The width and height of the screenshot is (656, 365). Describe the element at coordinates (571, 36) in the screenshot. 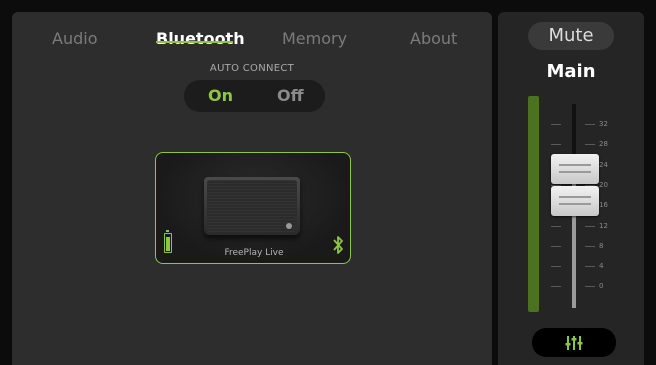

I see `mute-button: Mute` at that location.